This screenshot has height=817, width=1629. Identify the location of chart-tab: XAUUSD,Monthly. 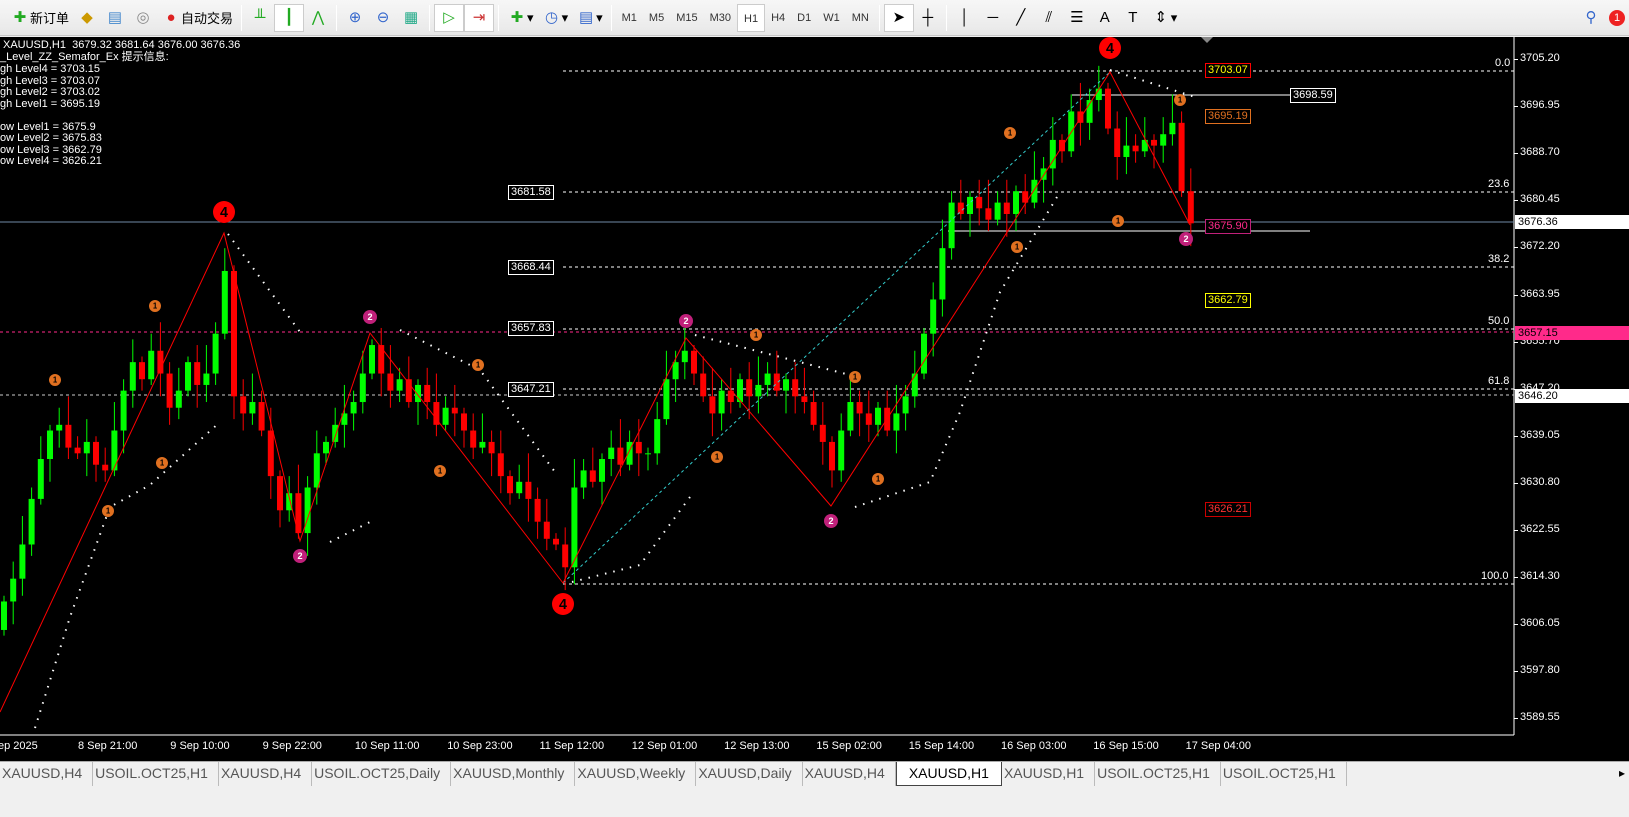
(513, 774).